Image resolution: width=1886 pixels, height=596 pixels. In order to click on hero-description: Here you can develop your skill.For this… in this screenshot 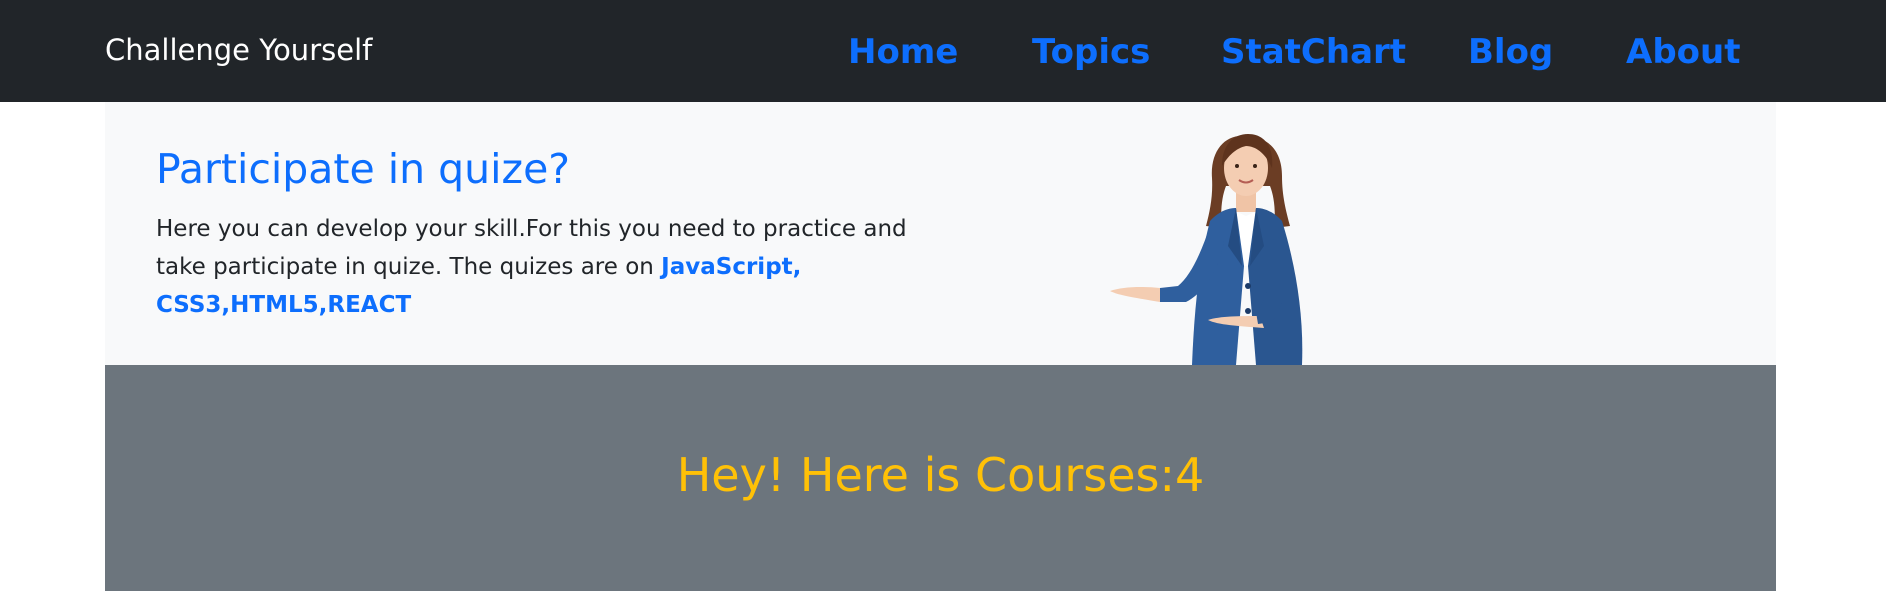, I will do `click(536, 267)`.